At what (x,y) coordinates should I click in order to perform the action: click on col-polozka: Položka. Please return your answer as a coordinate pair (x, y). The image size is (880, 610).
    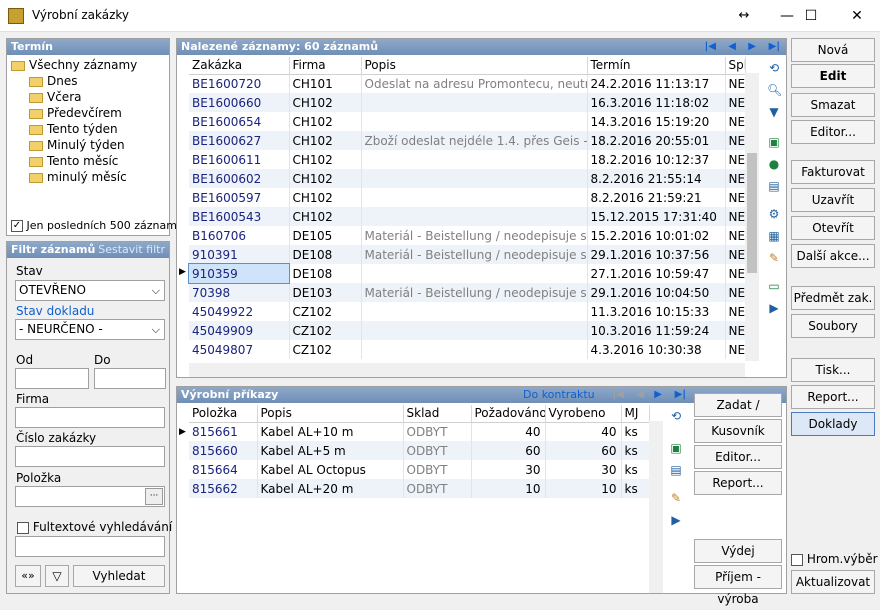
    Looking at the image, I should click on (223, 414).